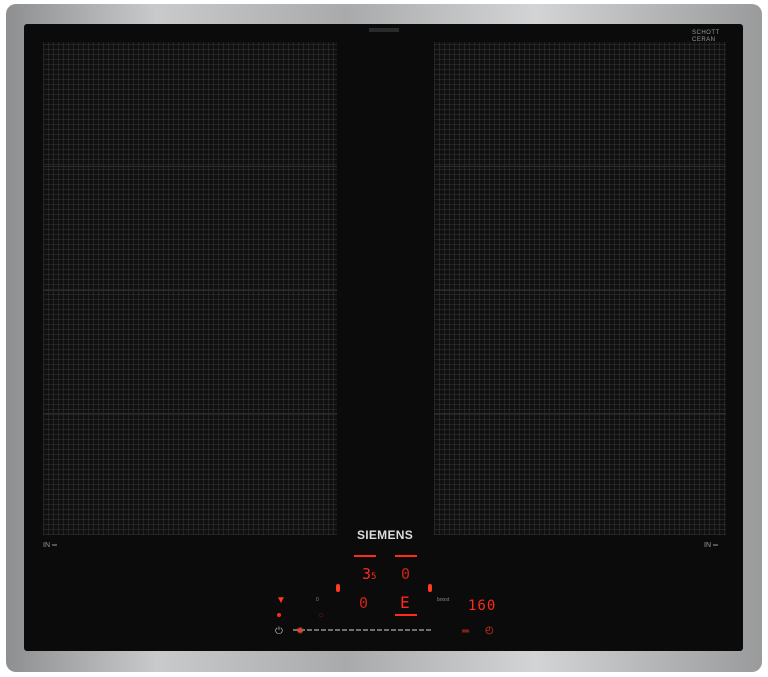  Describe the element at coordinates (369, 574) in the screenshot. I see `power-level-front: 35` at that location.